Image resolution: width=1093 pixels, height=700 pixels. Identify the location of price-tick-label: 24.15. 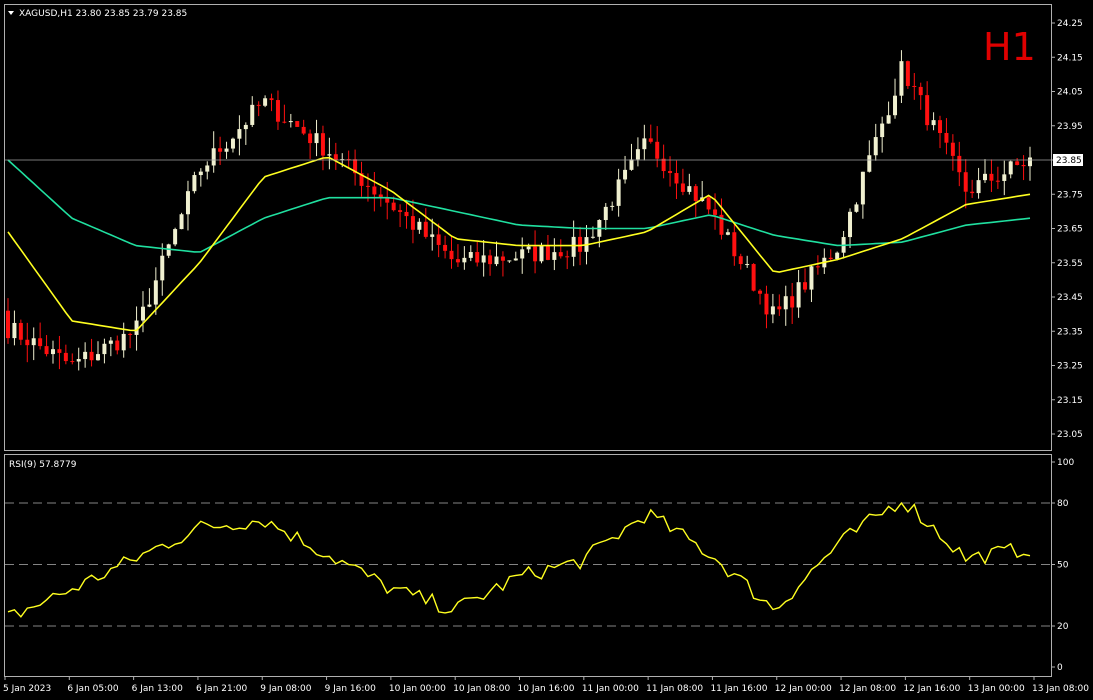
(1070, 58).